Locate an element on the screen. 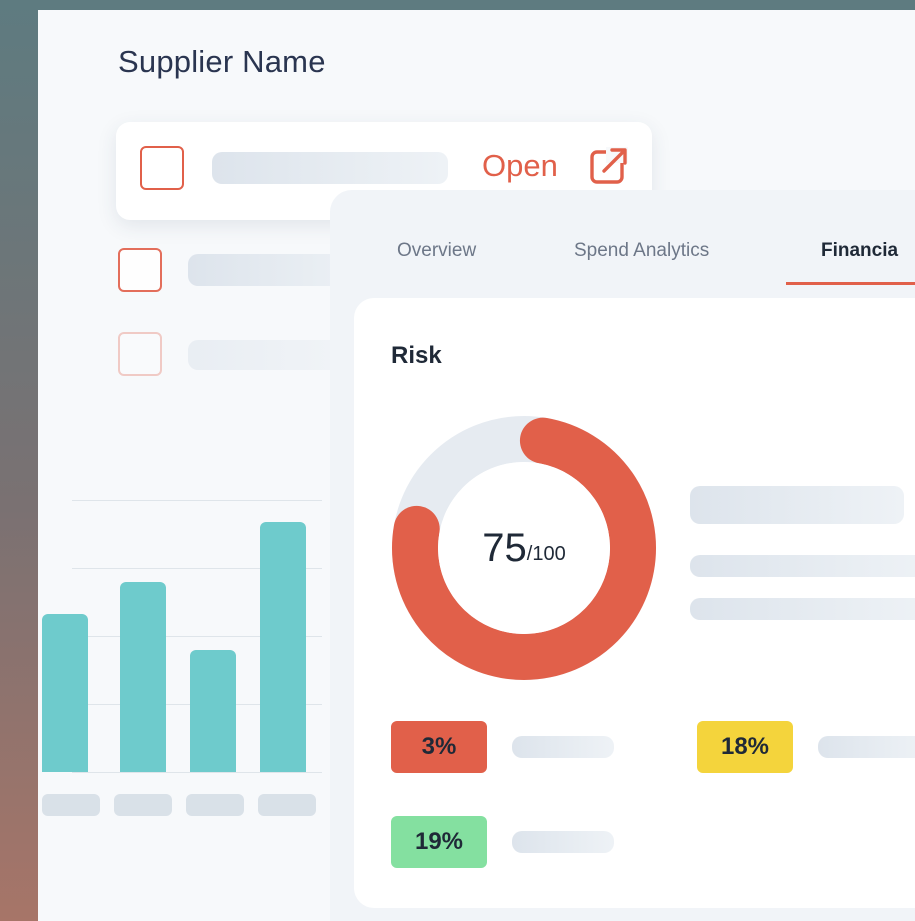 The height and width of the screenshot is (921, 915). risk-badge-medium: 18% is located at coordinates (745, 747).